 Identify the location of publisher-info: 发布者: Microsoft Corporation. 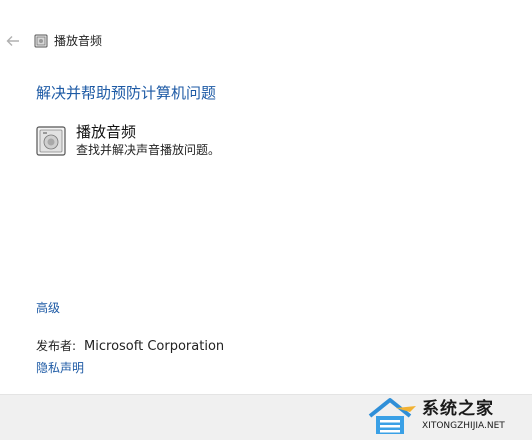
(130, 346).